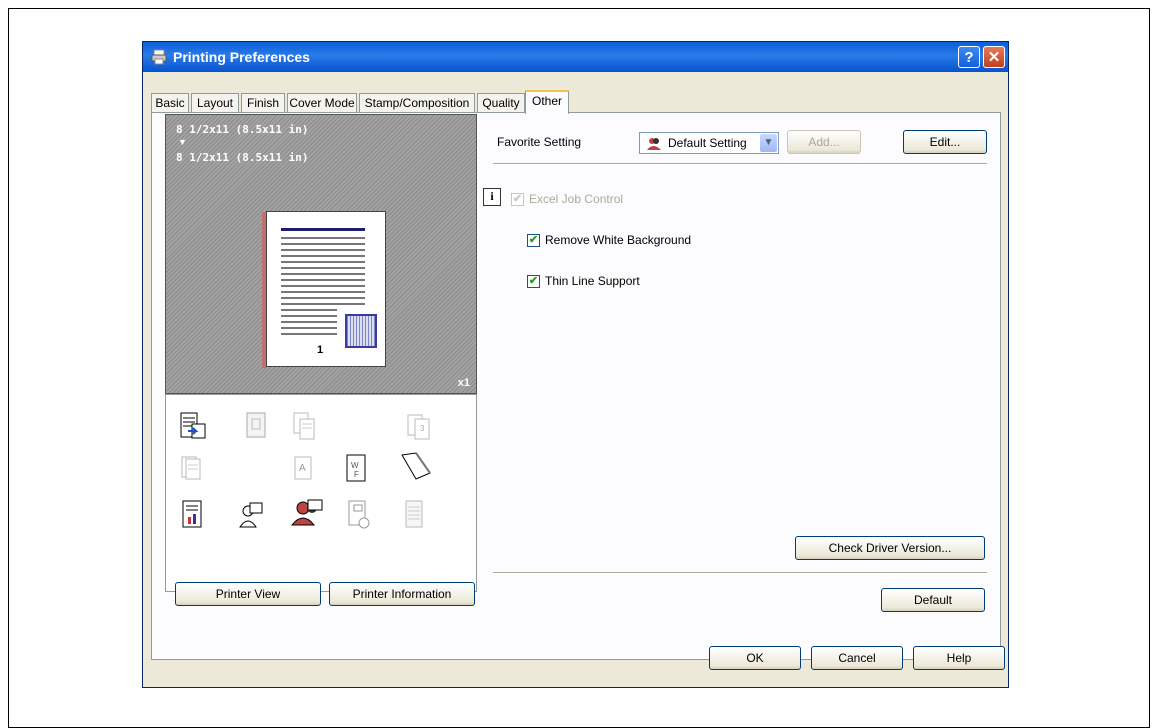 The height and width of the screenshot is (728, 1159). I want to click on excel-job-control-label: Excel Job Control, so click(576, 199).